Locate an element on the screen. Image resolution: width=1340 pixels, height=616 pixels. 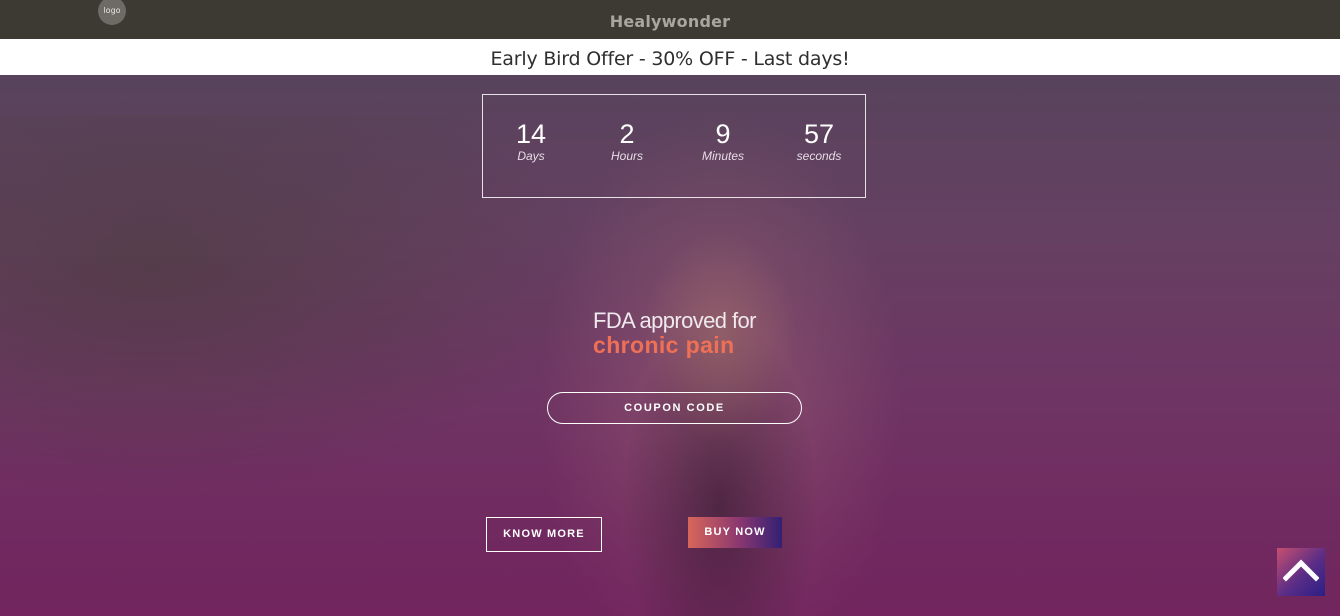
offer-text: Early Bird Offer - 30% OFF - Last days! is located at coordinates (670, 59).